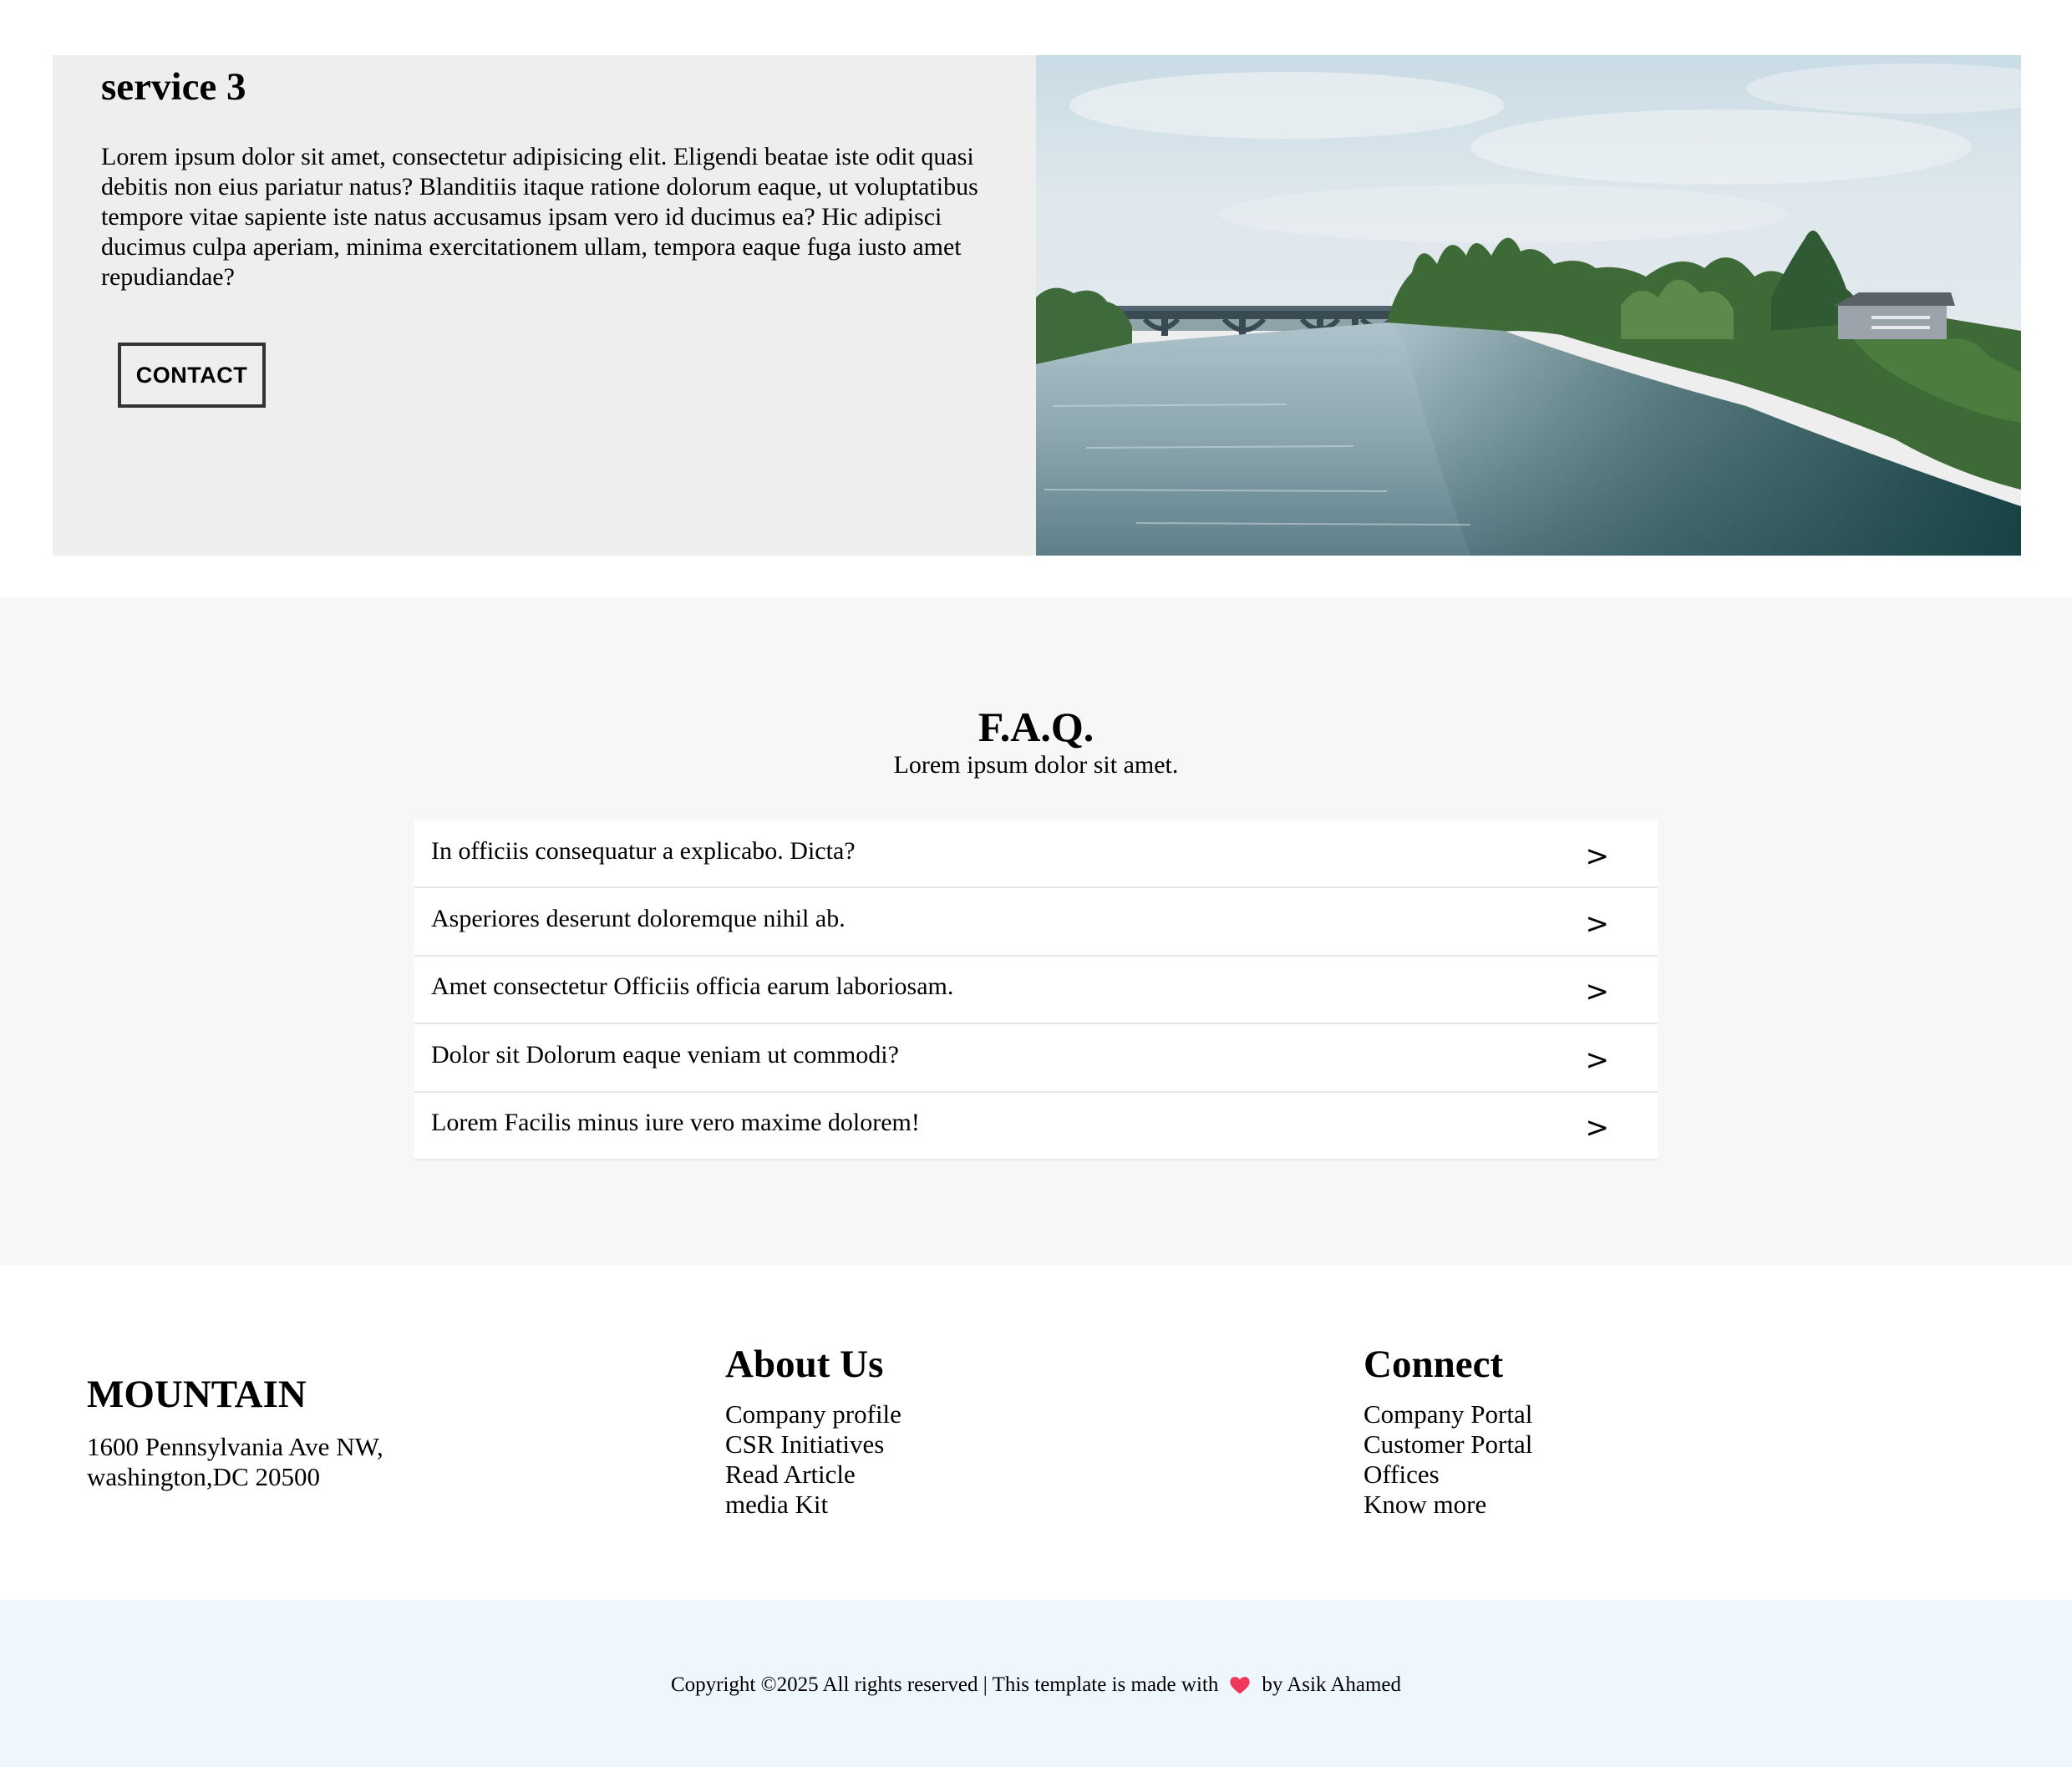 The height and width of the screenshot is (1767, 2072). I want to click on footer-link-company-profile: Company profile, so click(813, 1414).